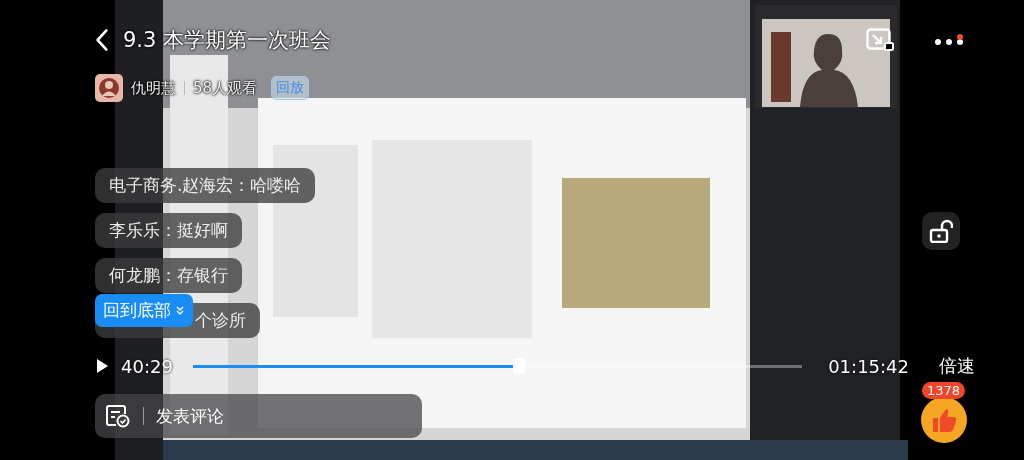  What do you see at coordinates (168, 230) in the screenshot?
I see `chat-bubble: 李乐乐：挺好啊` at bounding box center [168, 230].